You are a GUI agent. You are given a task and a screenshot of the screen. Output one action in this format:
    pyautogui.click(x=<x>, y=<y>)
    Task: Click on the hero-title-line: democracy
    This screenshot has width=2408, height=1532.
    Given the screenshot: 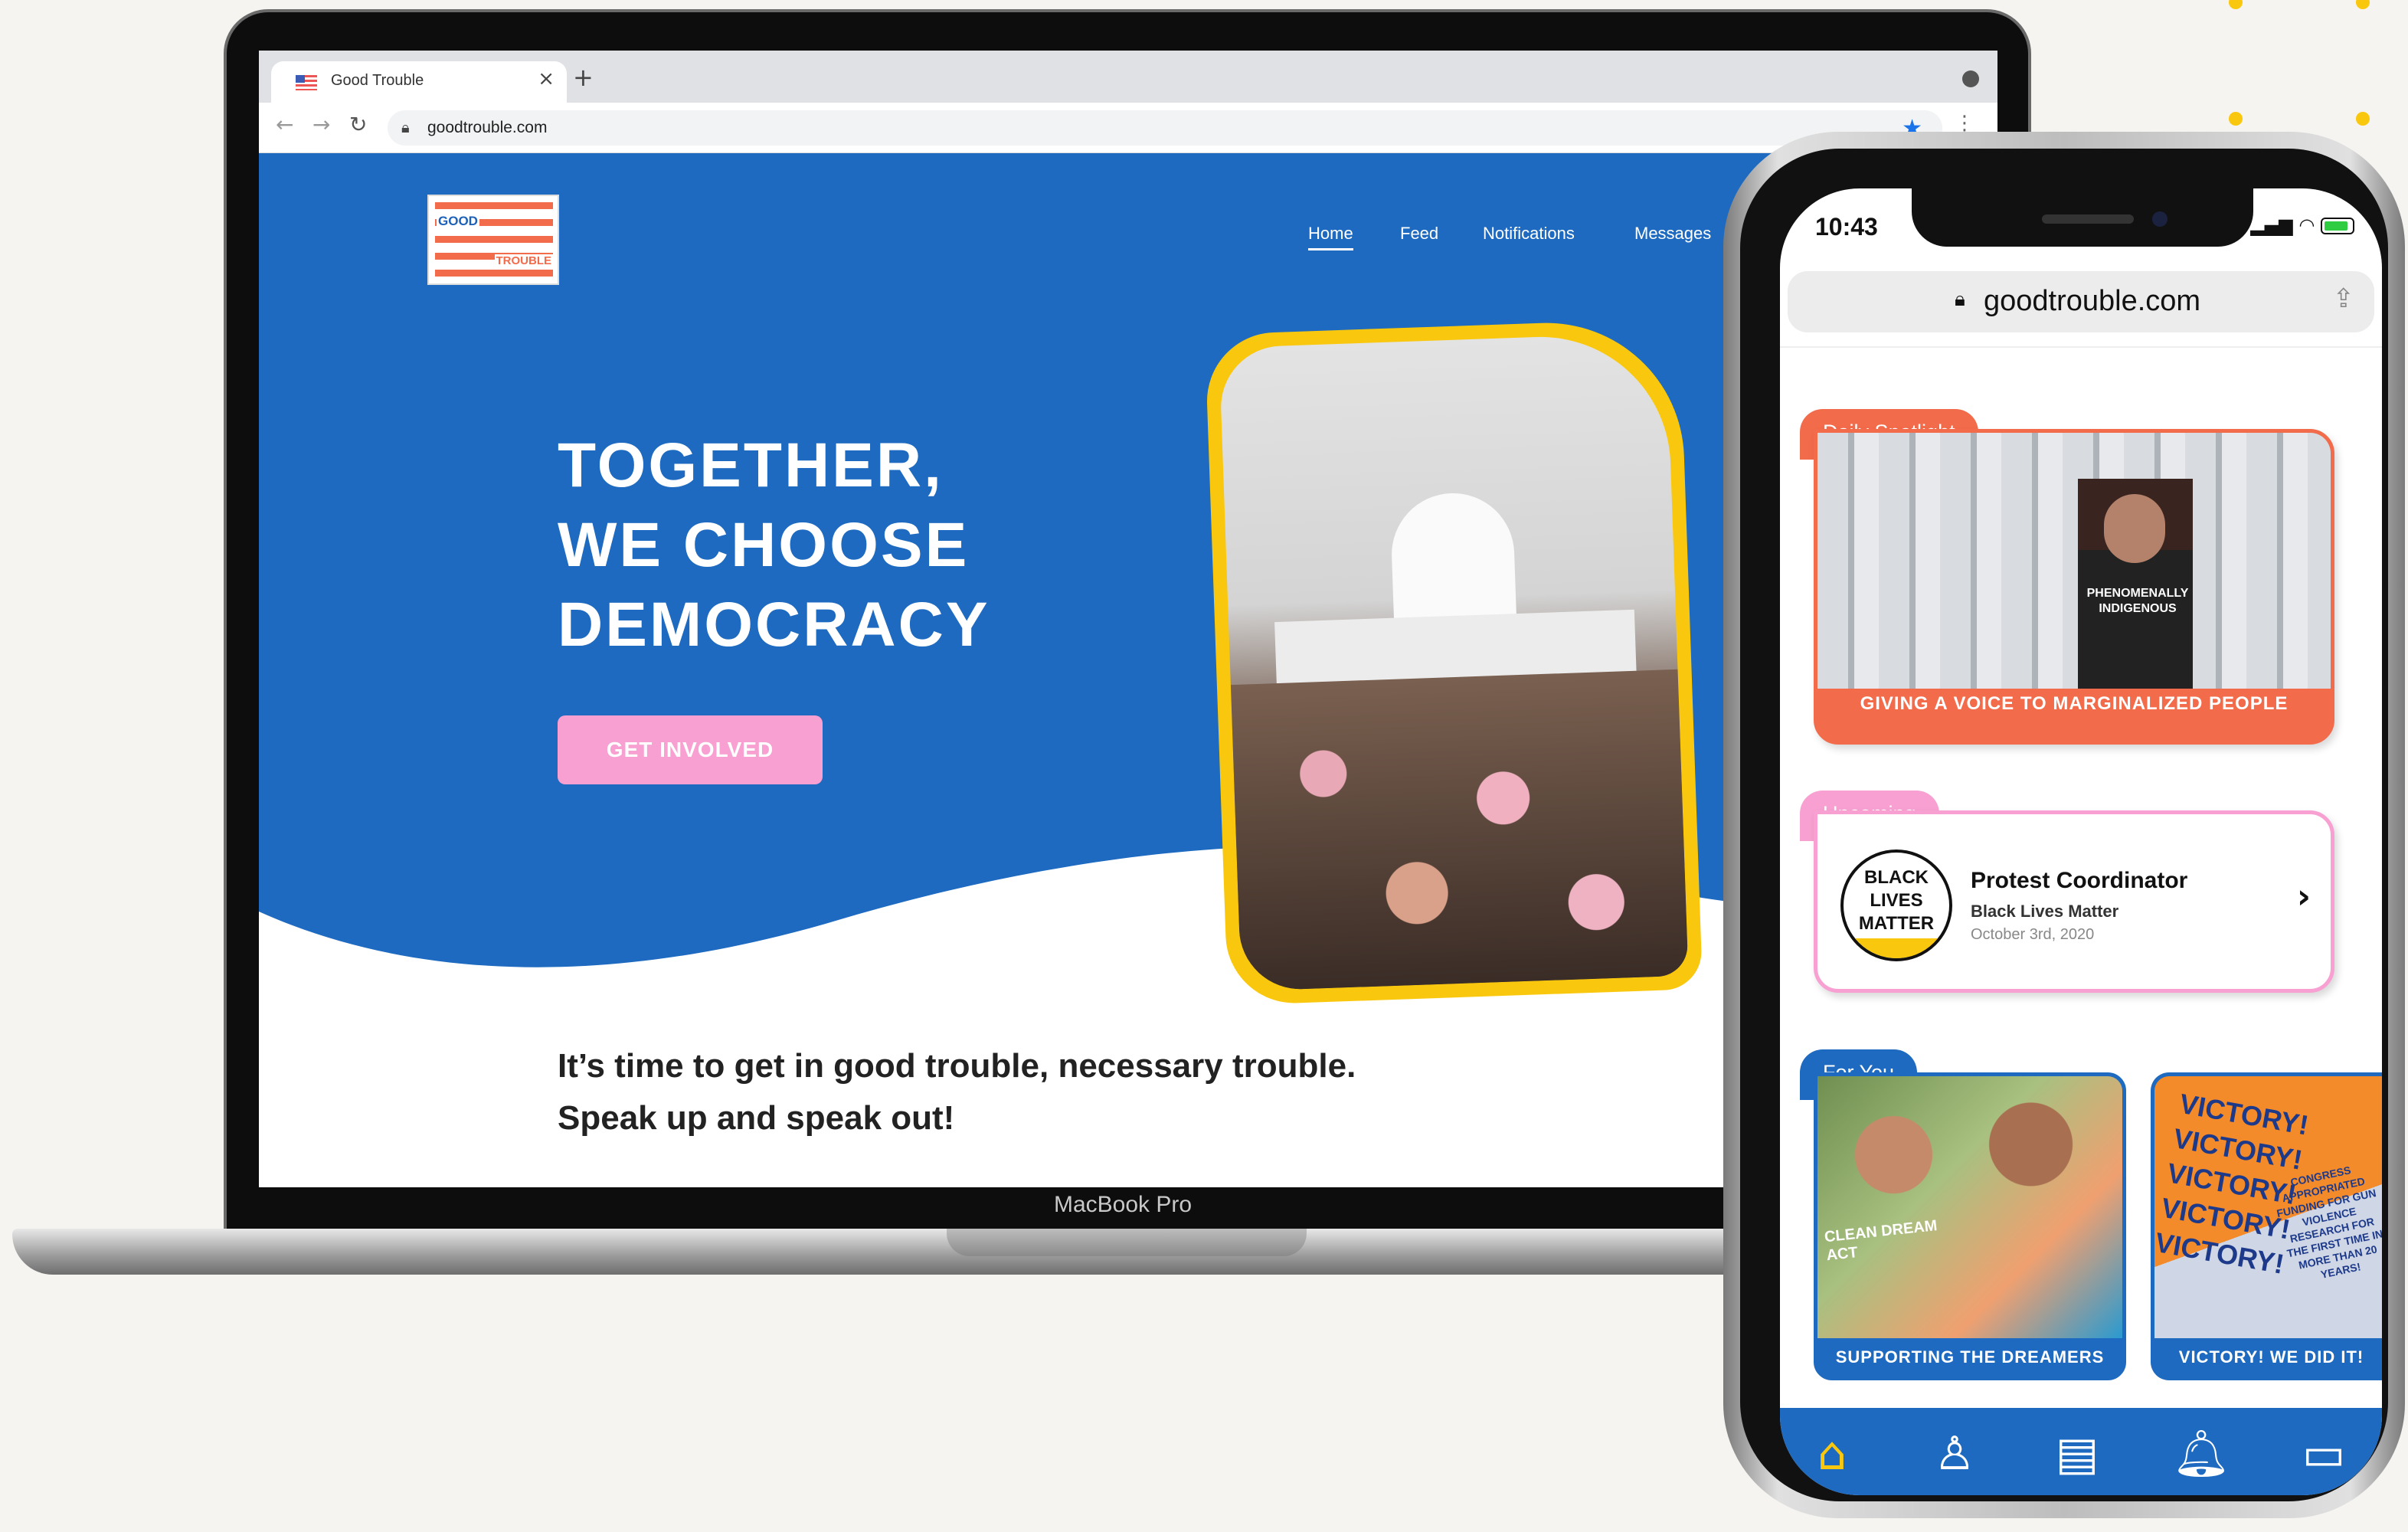 What is the action you would take?
    pyautogui.click(x=774, y=625)
    